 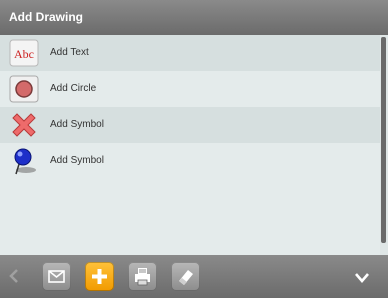 I want to click on eraser-icon, so click(x=186, y=277).